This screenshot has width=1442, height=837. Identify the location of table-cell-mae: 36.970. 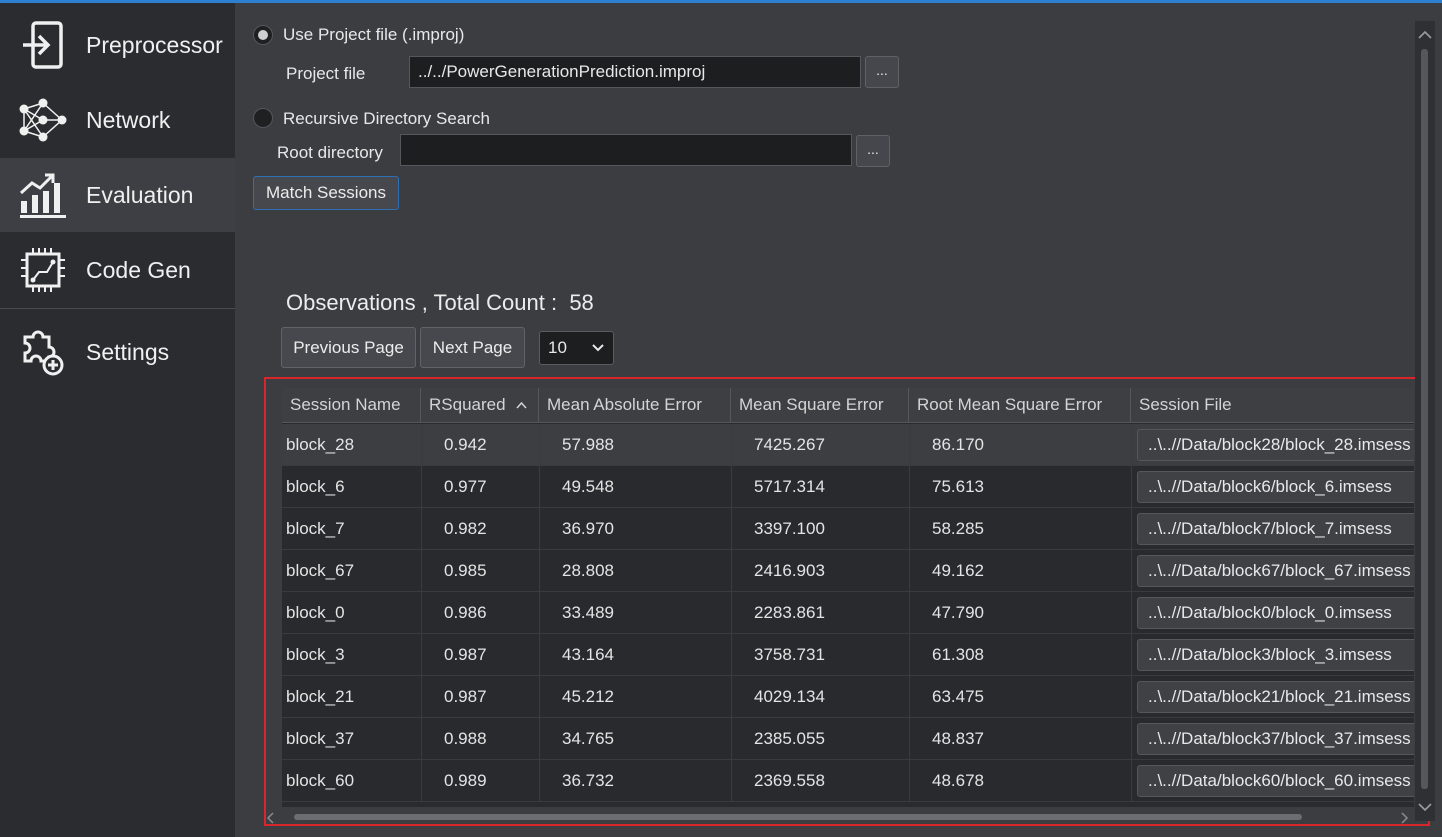
(588, 528).